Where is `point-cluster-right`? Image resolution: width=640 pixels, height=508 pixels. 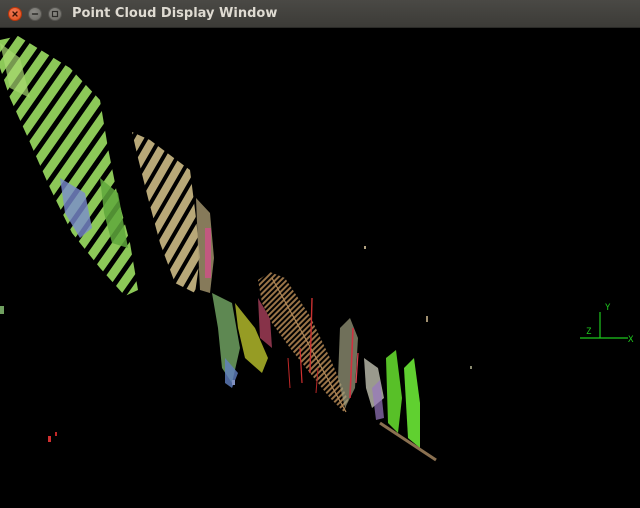 point-cluster-right is located at coordinates (387, 390).